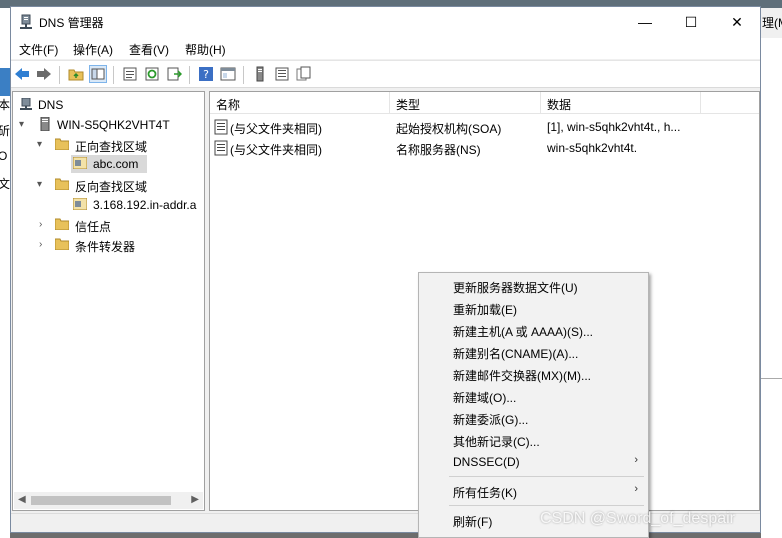 This screenshot has width=782, height=538. Describe the element at coordinates (533, 462) in the screenshot. I see `menu-item-dnssec: DNSSEC(D) ›` at that location.